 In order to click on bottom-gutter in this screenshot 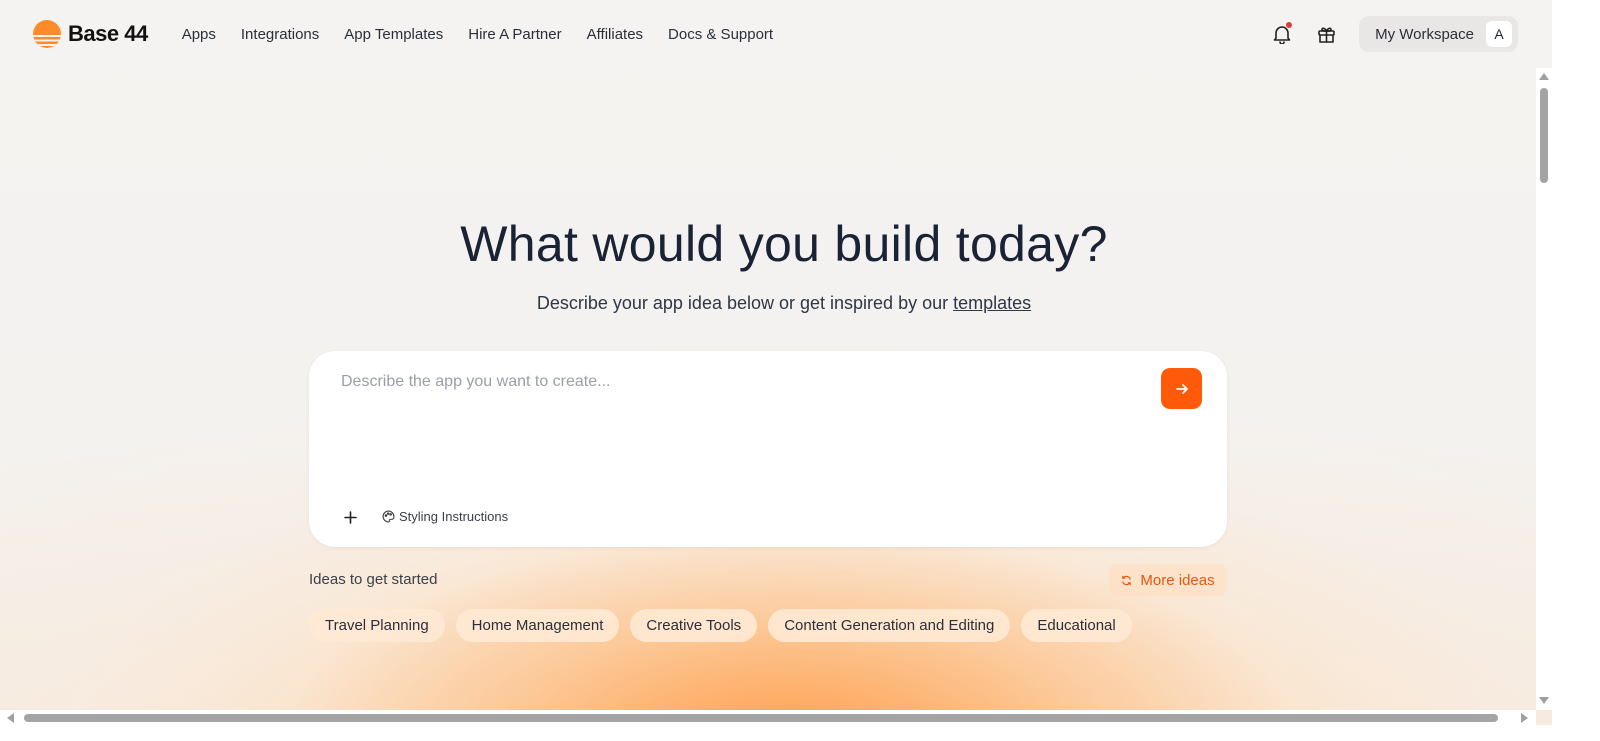, I will do `click(800, 733)`.